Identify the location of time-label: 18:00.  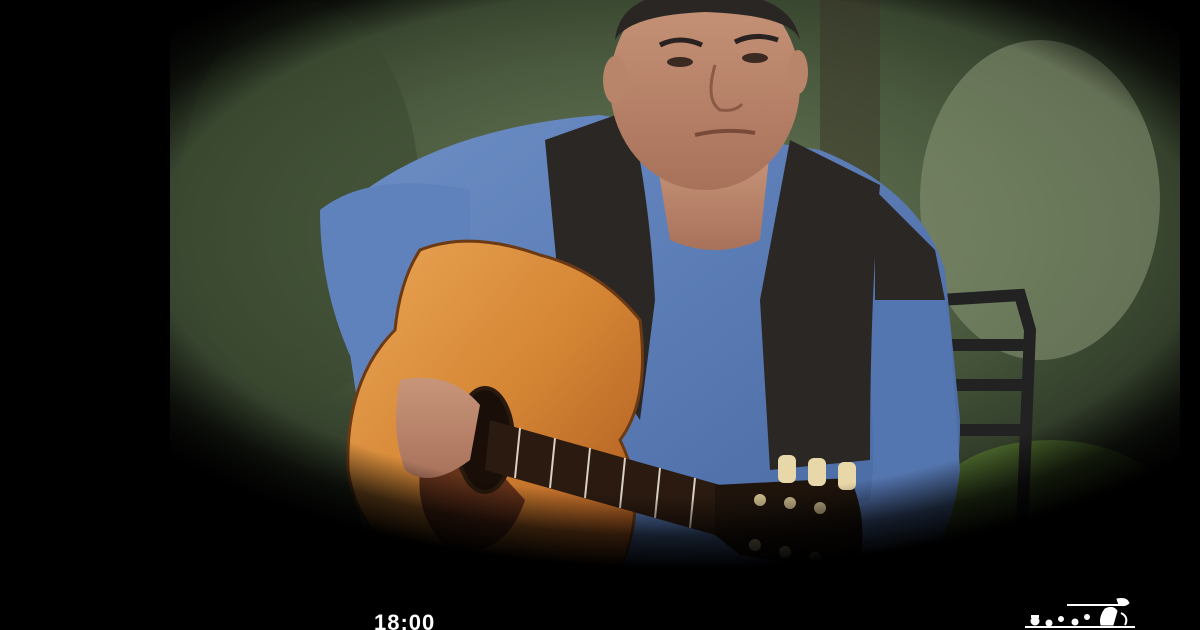
(405, 621).